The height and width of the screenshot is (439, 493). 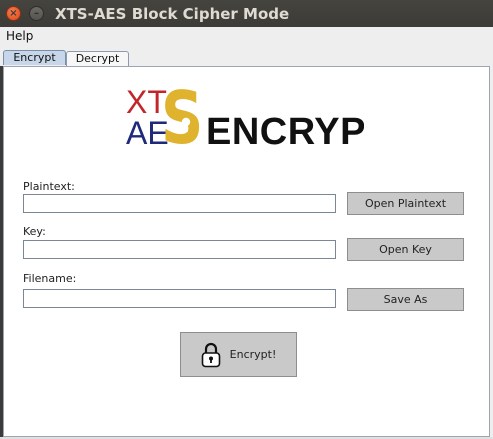 I want to click on close-window-button: ×, so click(x=13, y=13).